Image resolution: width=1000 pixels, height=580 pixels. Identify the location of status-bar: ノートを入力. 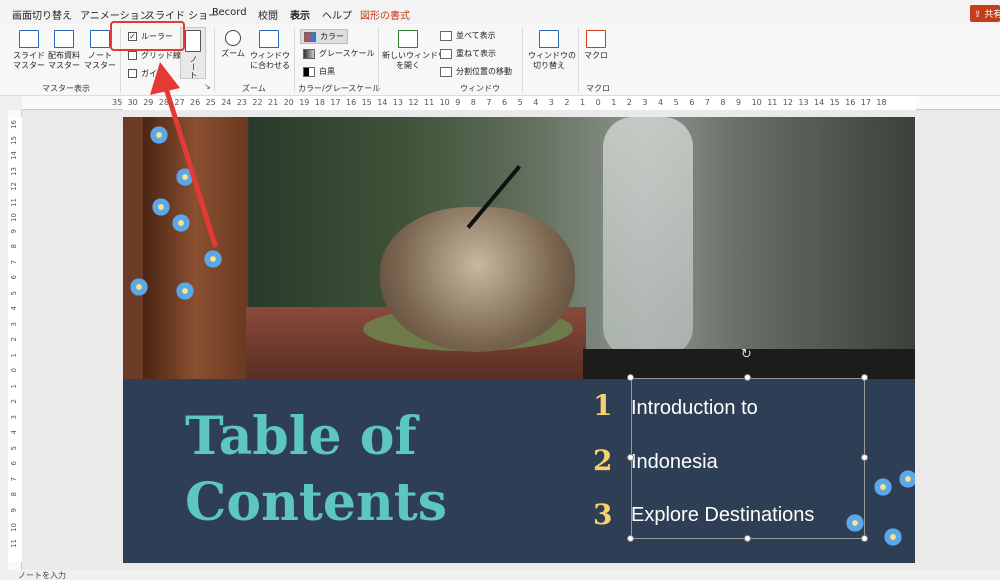
(500, 575).